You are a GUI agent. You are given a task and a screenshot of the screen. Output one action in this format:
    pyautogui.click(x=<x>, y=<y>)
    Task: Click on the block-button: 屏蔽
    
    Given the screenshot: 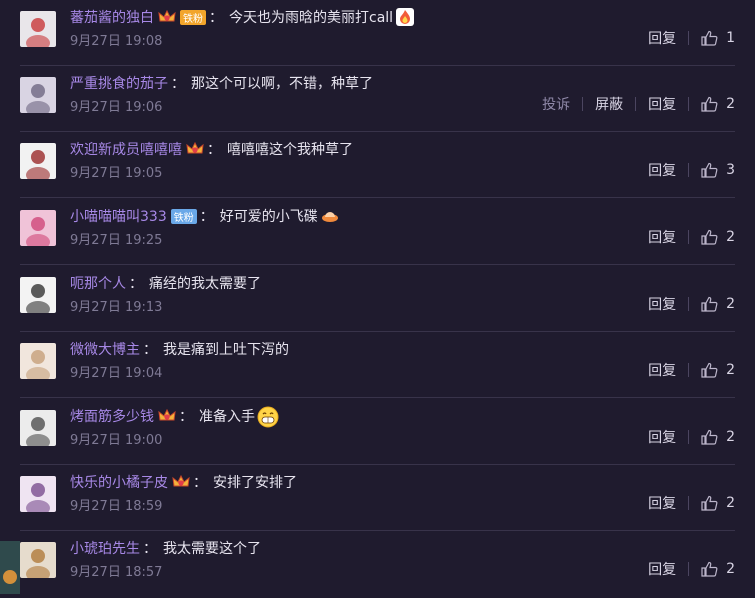 What is the action you would take?
    pyautogui.click(x=609, y=104)
    